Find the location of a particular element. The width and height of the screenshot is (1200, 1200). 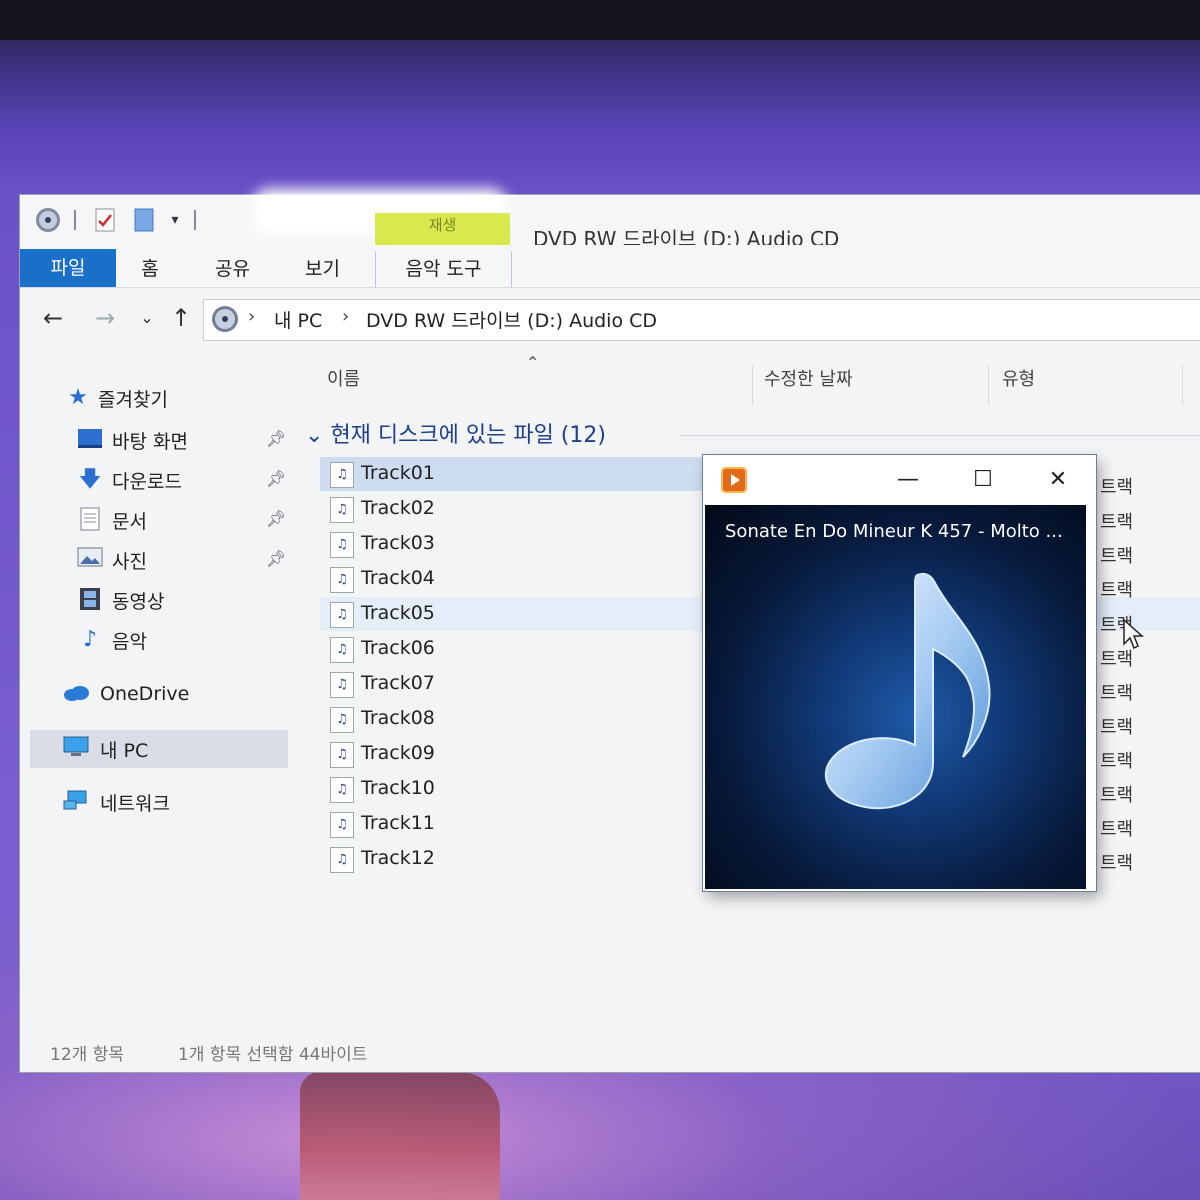

file-name: Track03 is located at coordinates (398, 543).